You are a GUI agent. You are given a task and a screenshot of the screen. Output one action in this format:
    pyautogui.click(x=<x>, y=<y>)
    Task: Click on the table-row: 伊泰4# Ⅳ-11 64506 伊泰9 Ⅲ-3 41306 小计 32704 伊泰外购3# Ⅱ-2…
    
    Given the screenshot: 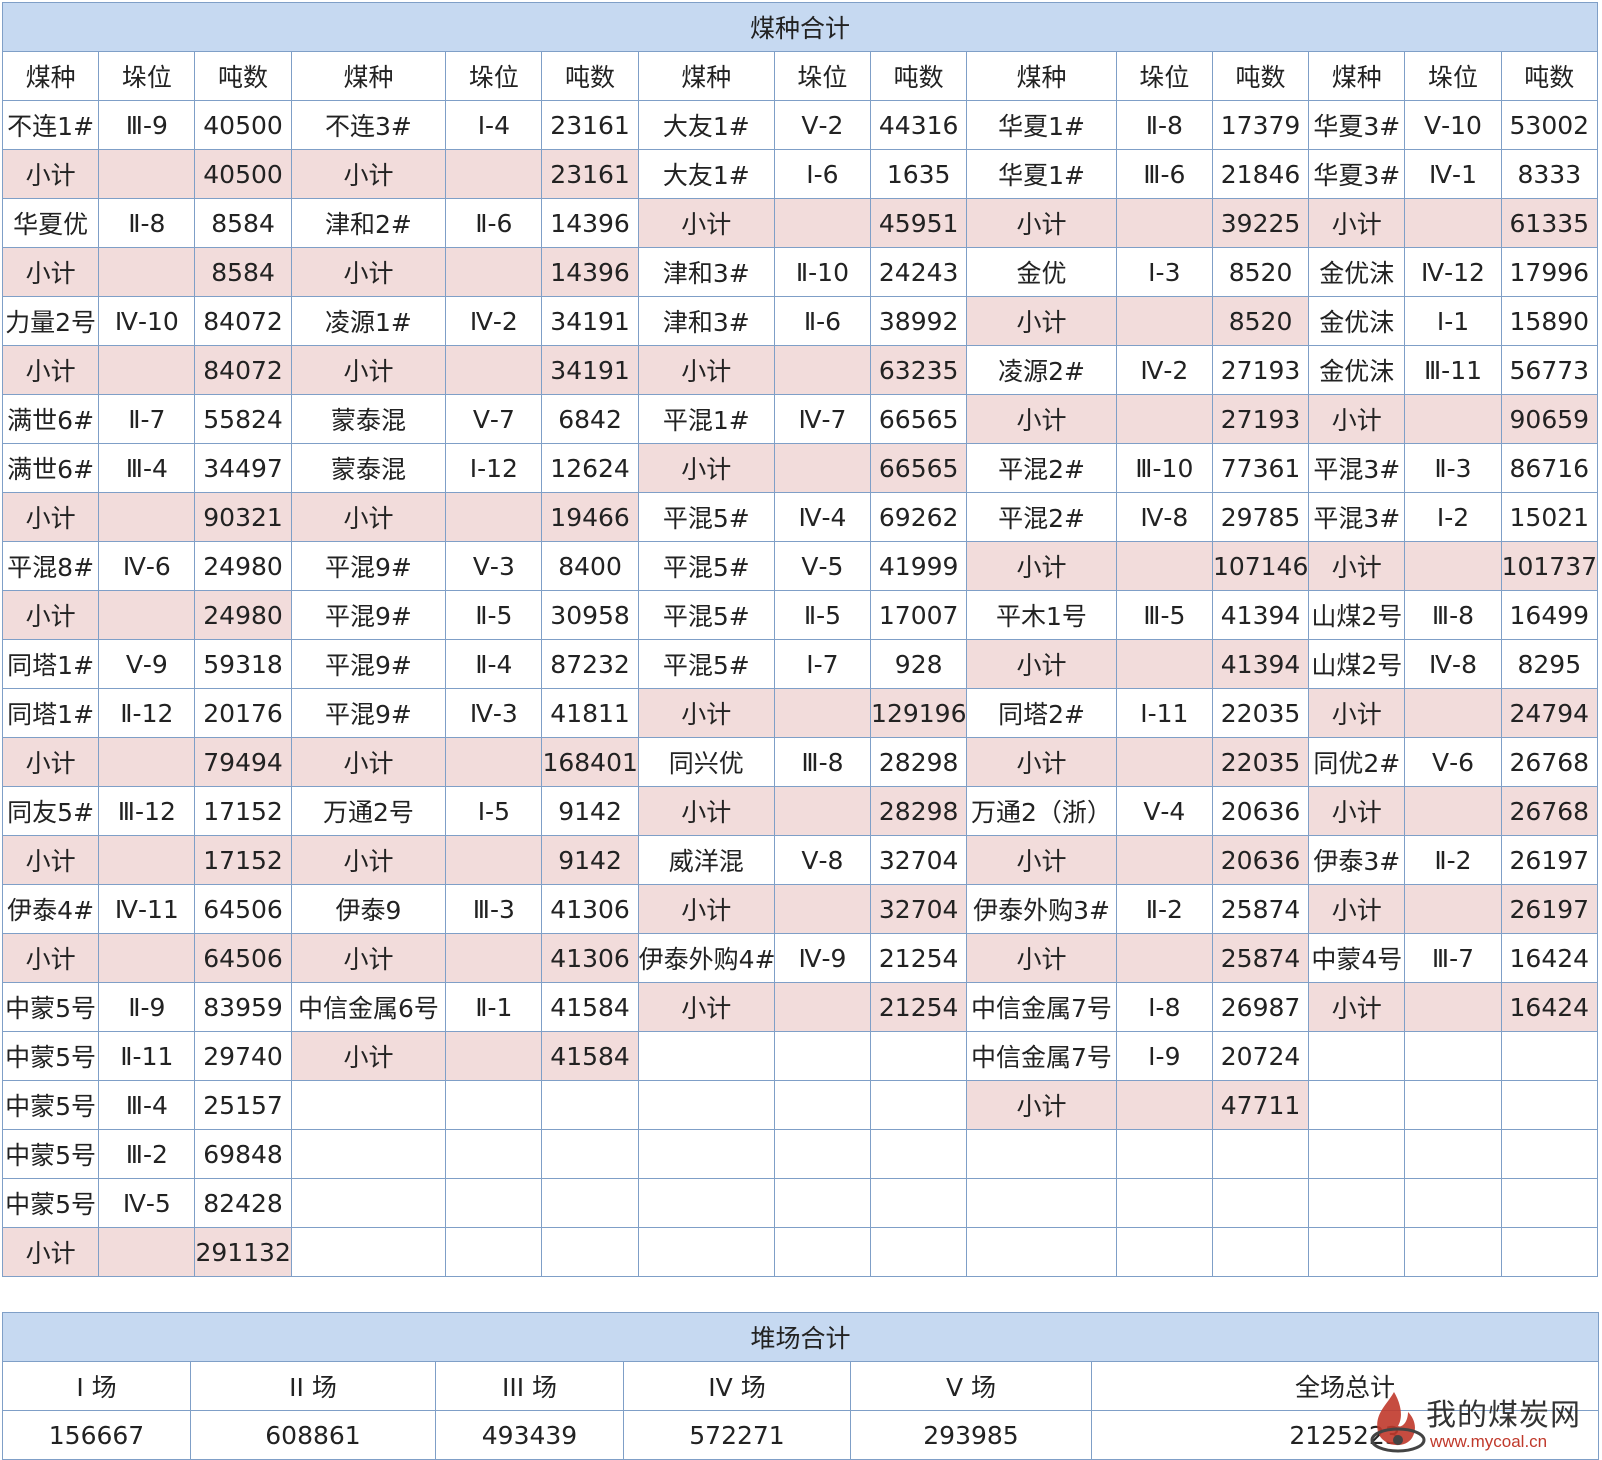 What is the action you would take?
    pyautogui.click(x=800, y=909)
    